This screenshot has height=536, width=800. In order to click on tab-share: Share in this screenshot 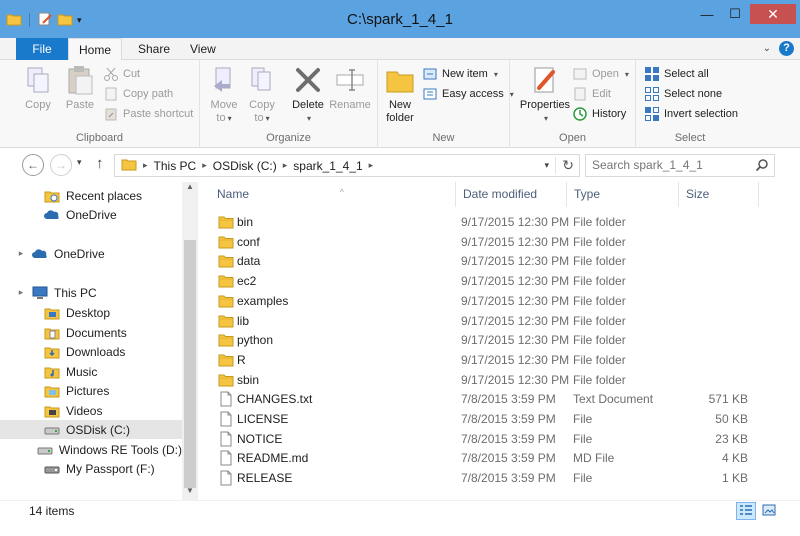, I will do `click(154, 49)`.